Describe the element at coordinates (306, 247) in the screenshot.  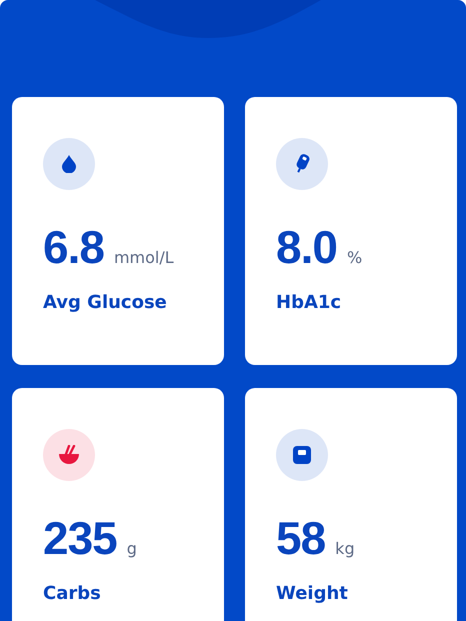
I see `metric-value: 8.0` at that location.